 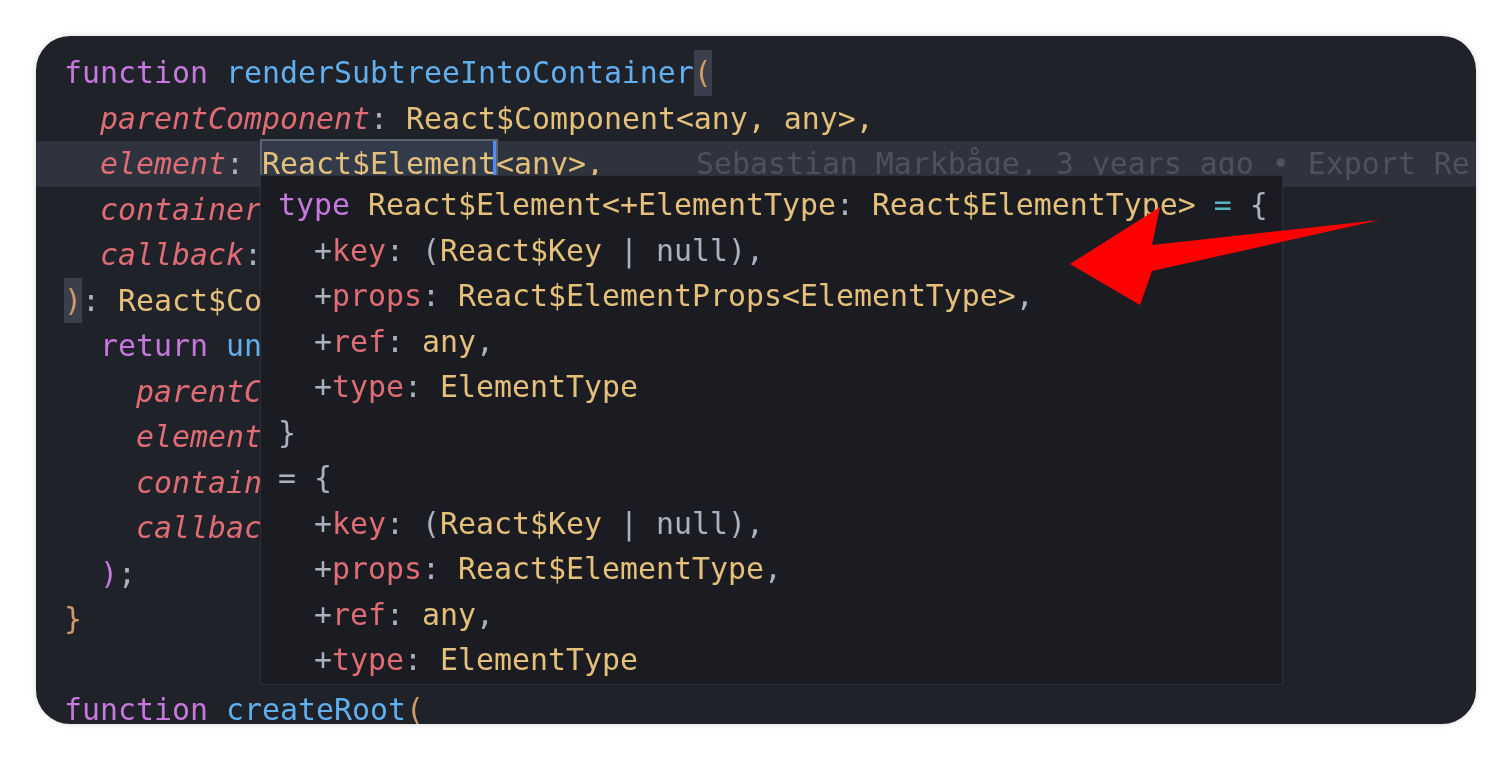 I want to click on code-token: un, so click(x=243, y=346).